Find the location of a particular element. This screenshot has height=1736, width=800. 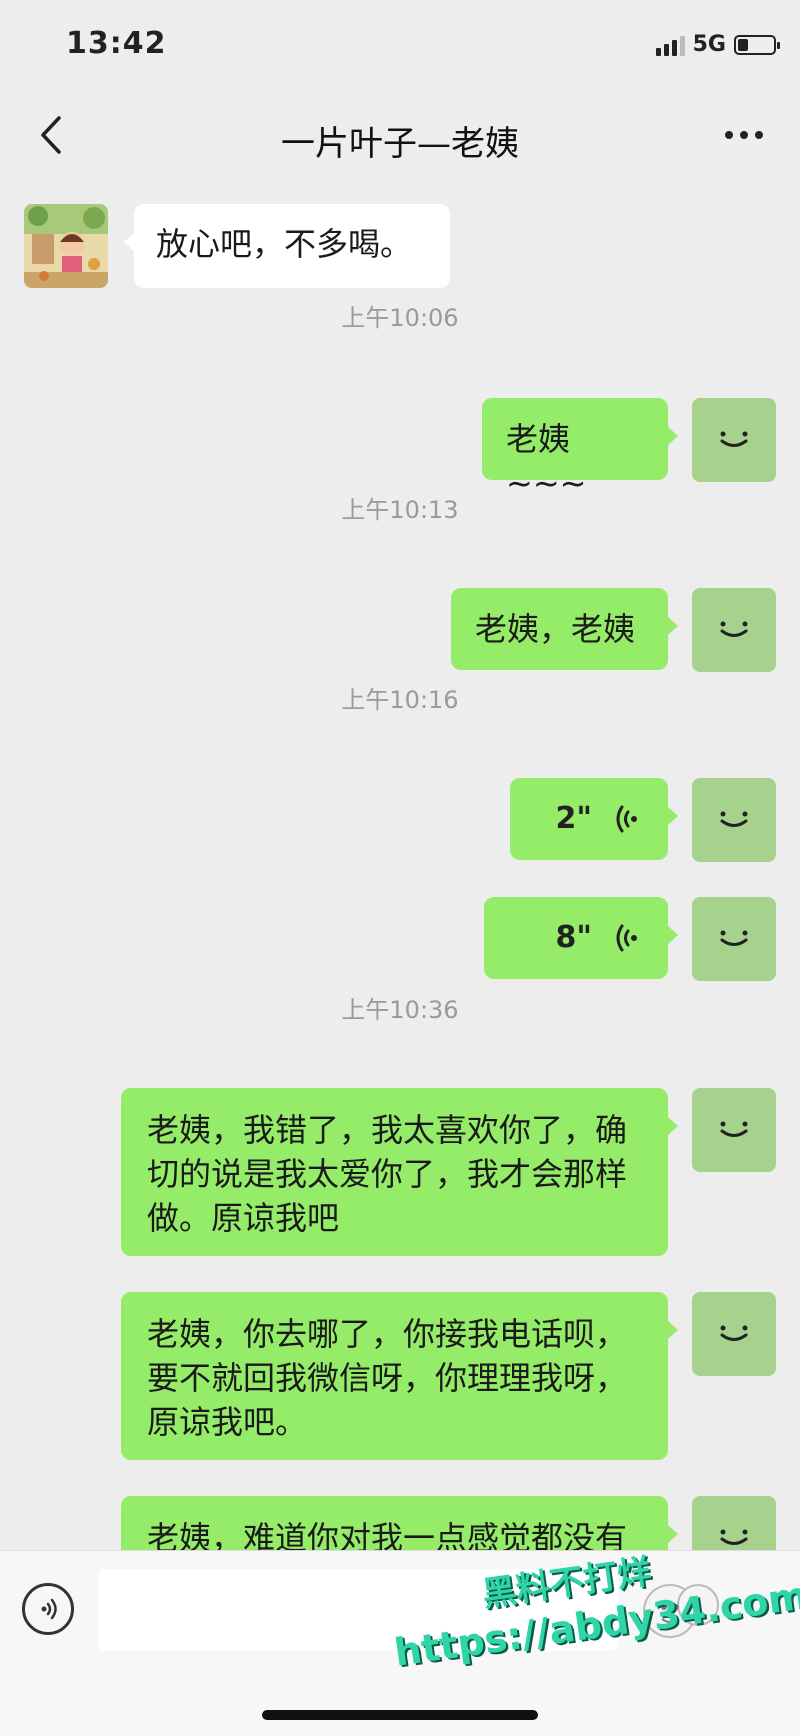

message-bubble-incoming: 放心吧，不多喝。 is located at coordinates (287, 246).